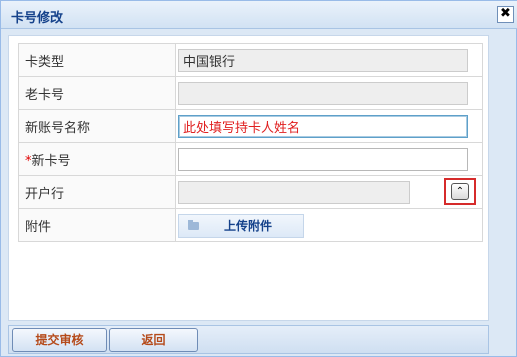  I want to click on row-new-account-name: 新账号名称, so click(250, 126).